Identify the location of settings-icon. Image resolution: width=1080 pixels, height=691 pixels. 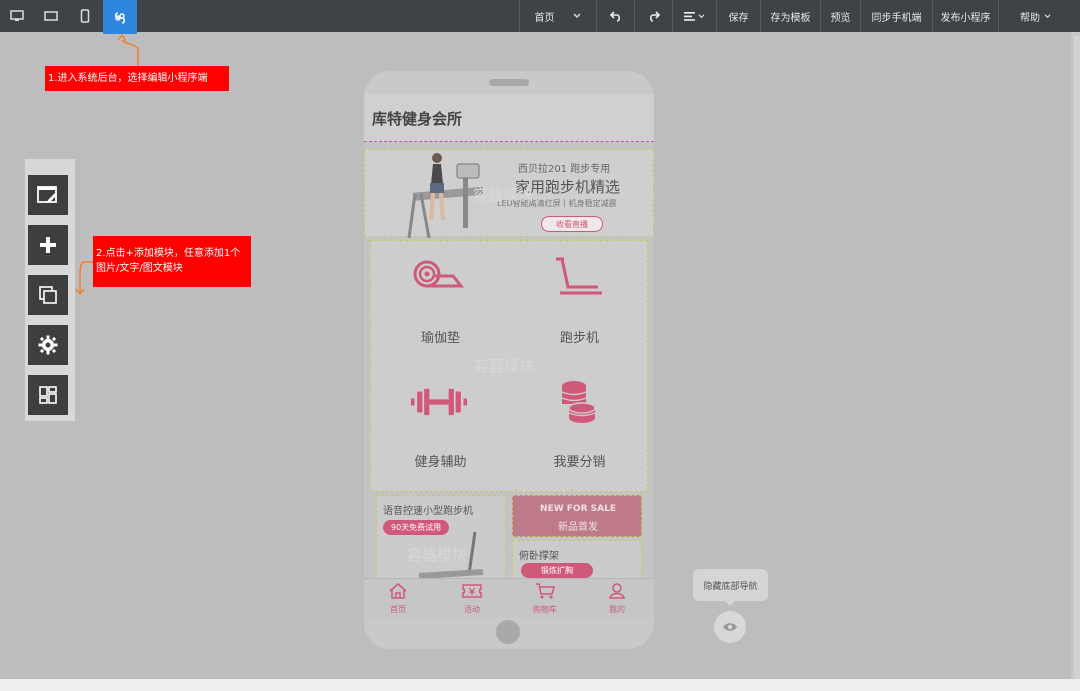
(48, 345).